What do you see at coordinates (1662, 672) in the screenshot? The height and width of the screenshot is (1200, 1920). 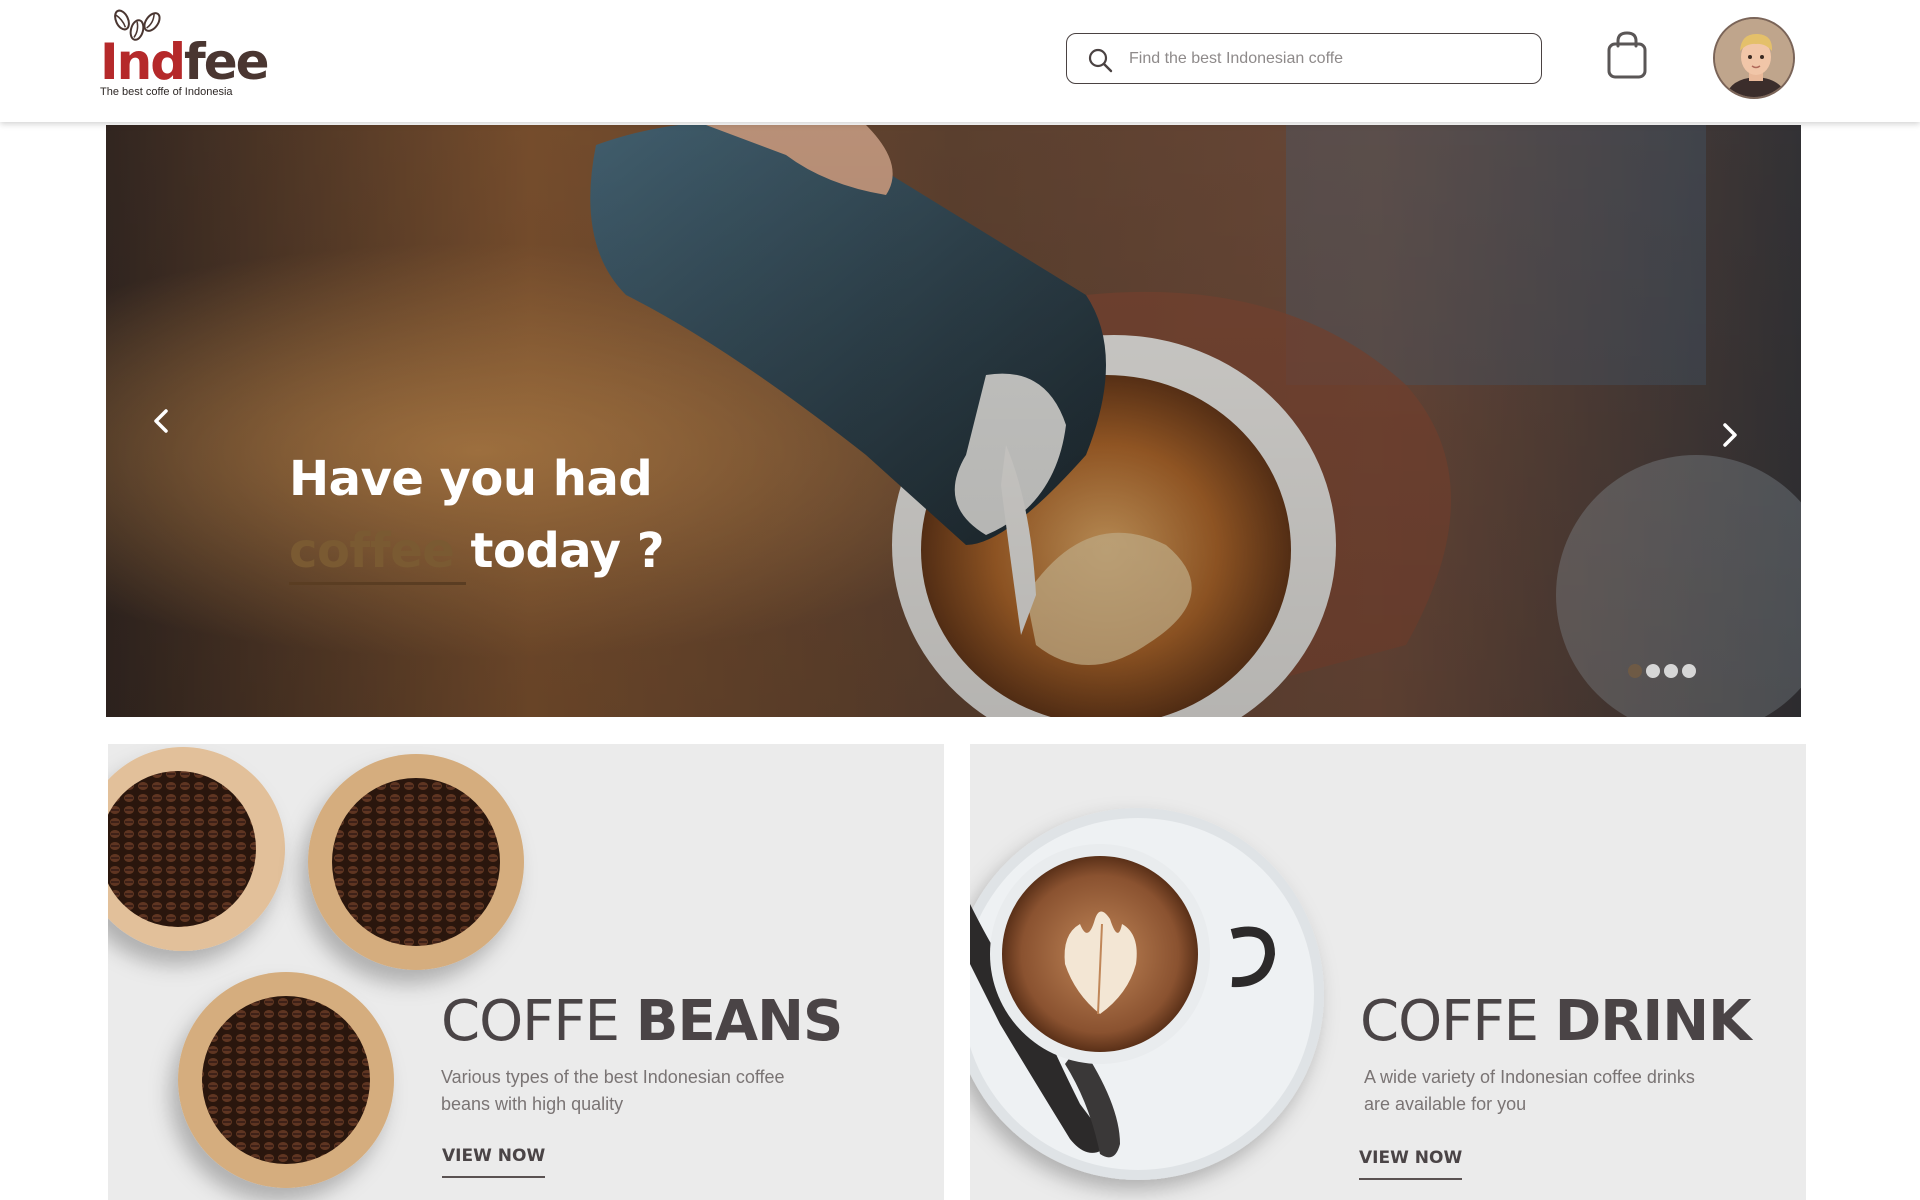 I see `carousel-indicators` at bounding box center [1662, 672].